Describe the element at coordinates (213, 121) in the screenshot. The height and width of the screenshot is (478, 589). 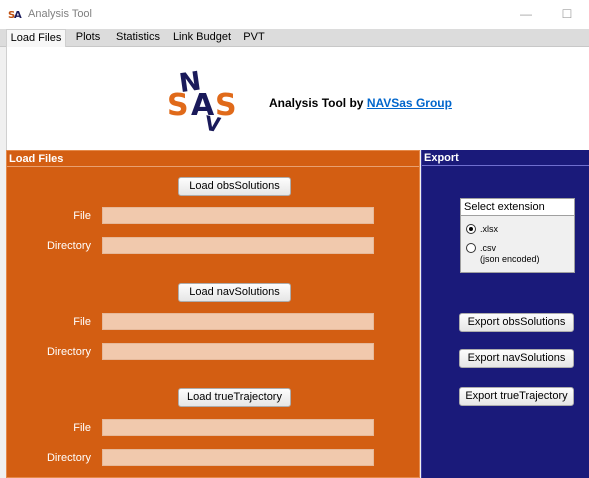
I see `svg-text: V` at that location.